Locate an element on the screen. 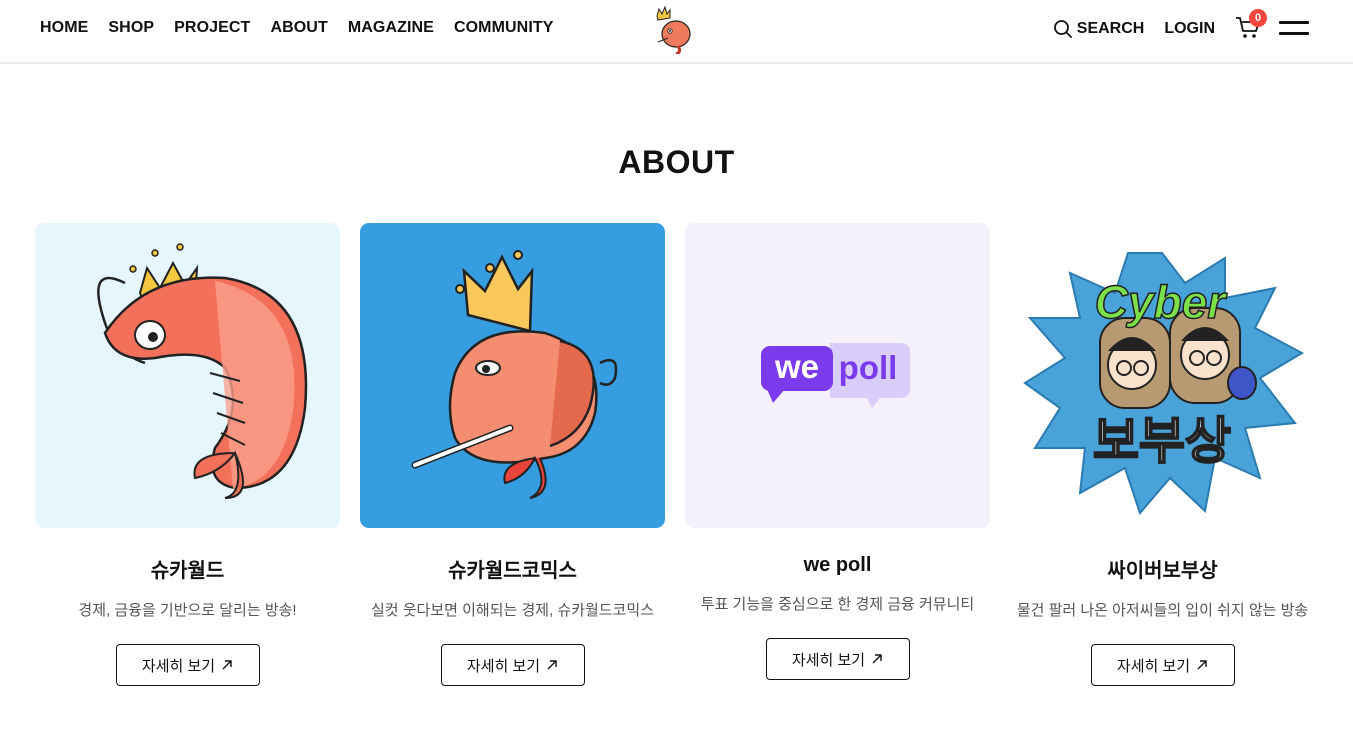 This screenshot has height=730, width=1353. nav-magazine: MAGAZINE is located at coordinates (391, 28).